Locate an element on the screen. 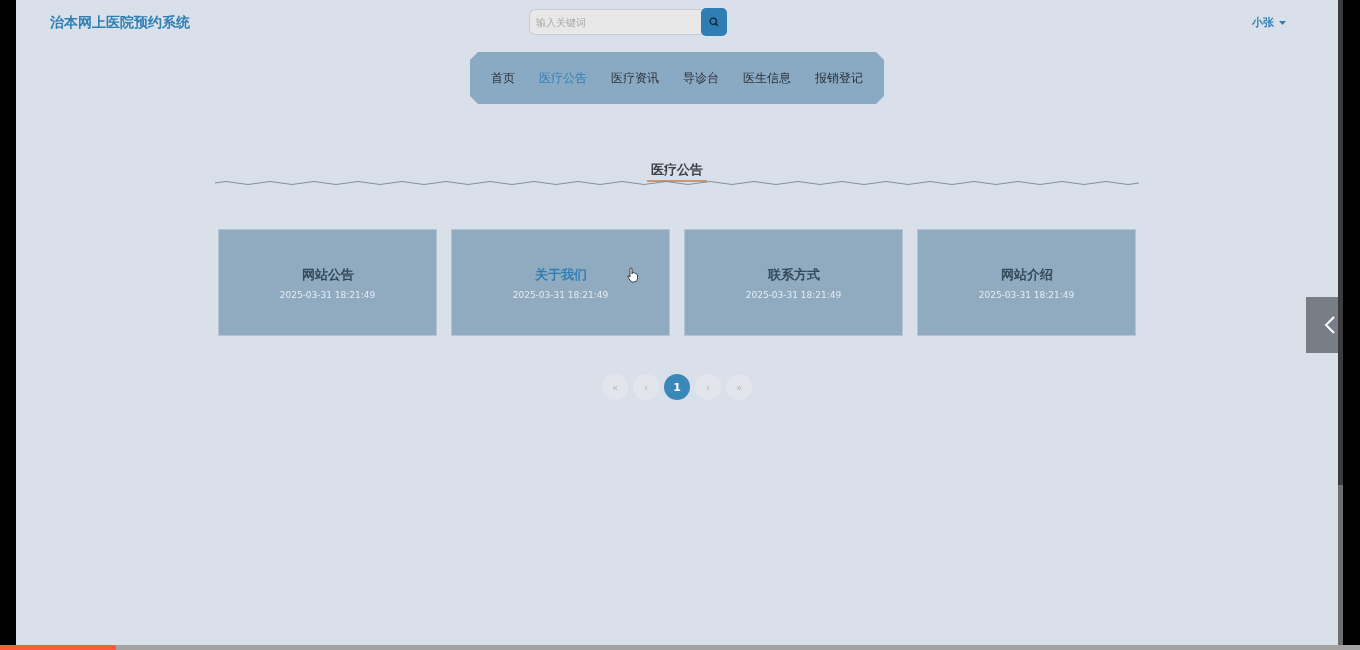 The image size is (1360, 650). card-title: 网站公告 is located at coordinates (327, 274).